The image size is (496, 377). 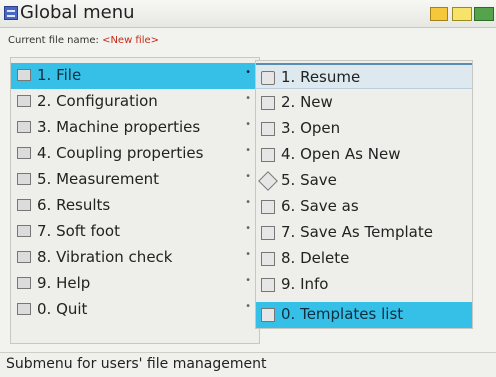 I want to click on status-hint: Submenu for users' file management, so click(x=136, y=364).